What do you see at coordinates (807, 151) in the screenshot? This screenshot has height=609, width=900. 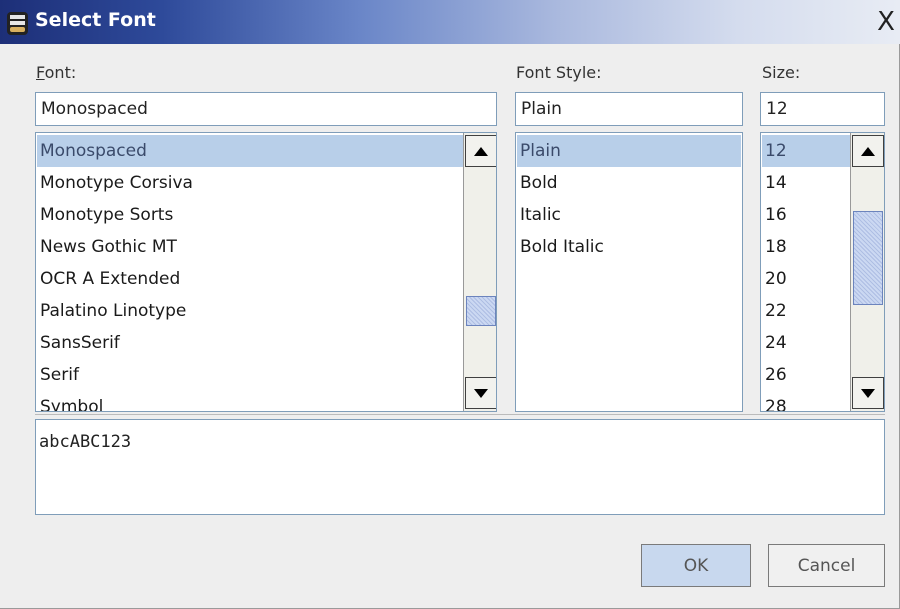 I see `size-list-item: 12` at bounding box center [807, 151].